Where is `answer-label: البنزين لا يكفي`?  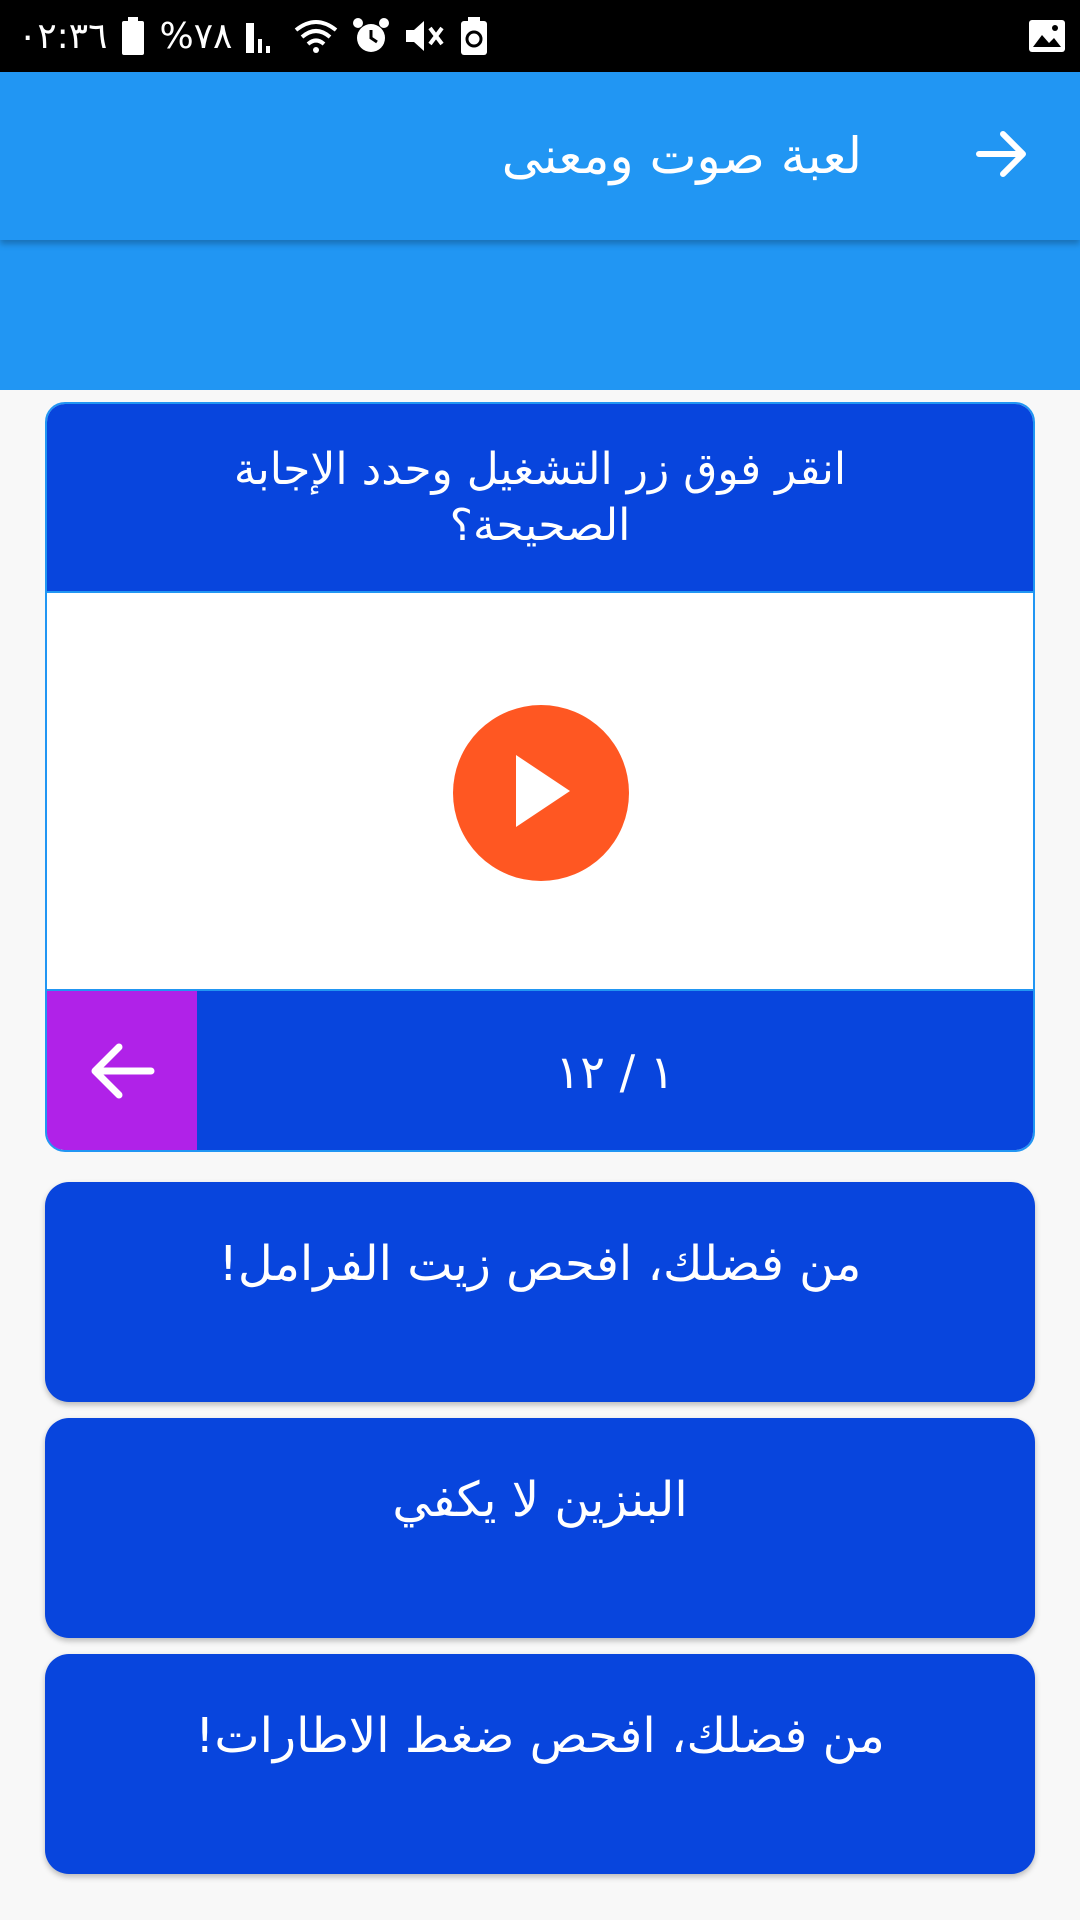 answer-label: البنزين لا يكفي is located at coordinates (540, 1500).